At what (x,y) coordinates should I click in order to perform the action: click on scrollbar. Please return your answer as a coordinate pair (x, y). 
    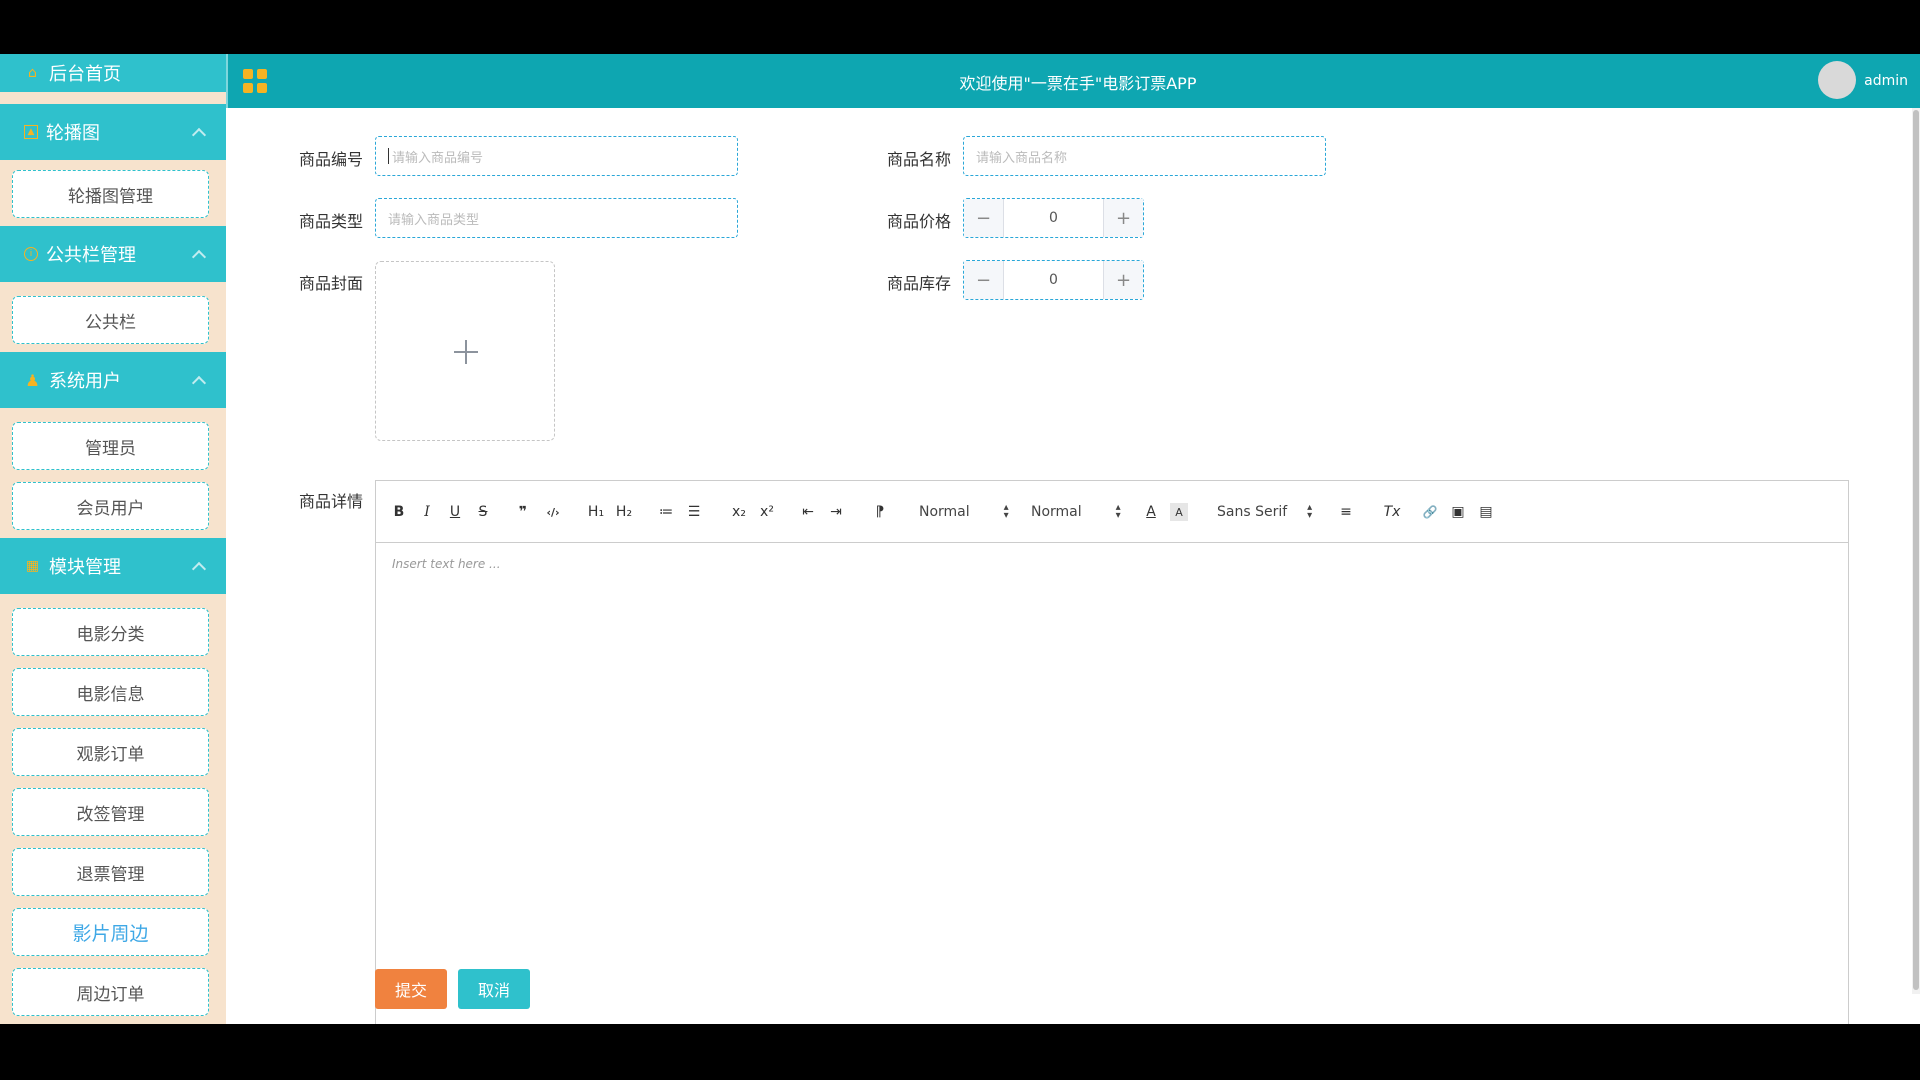
    Looking at the image, I should click on (1916, 551).